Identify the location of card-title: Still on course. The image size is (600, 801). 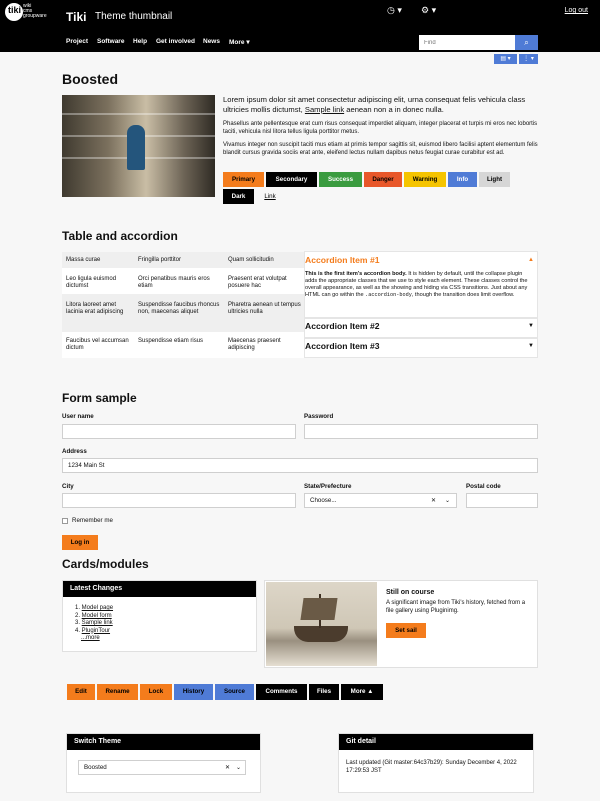
(410, 592).